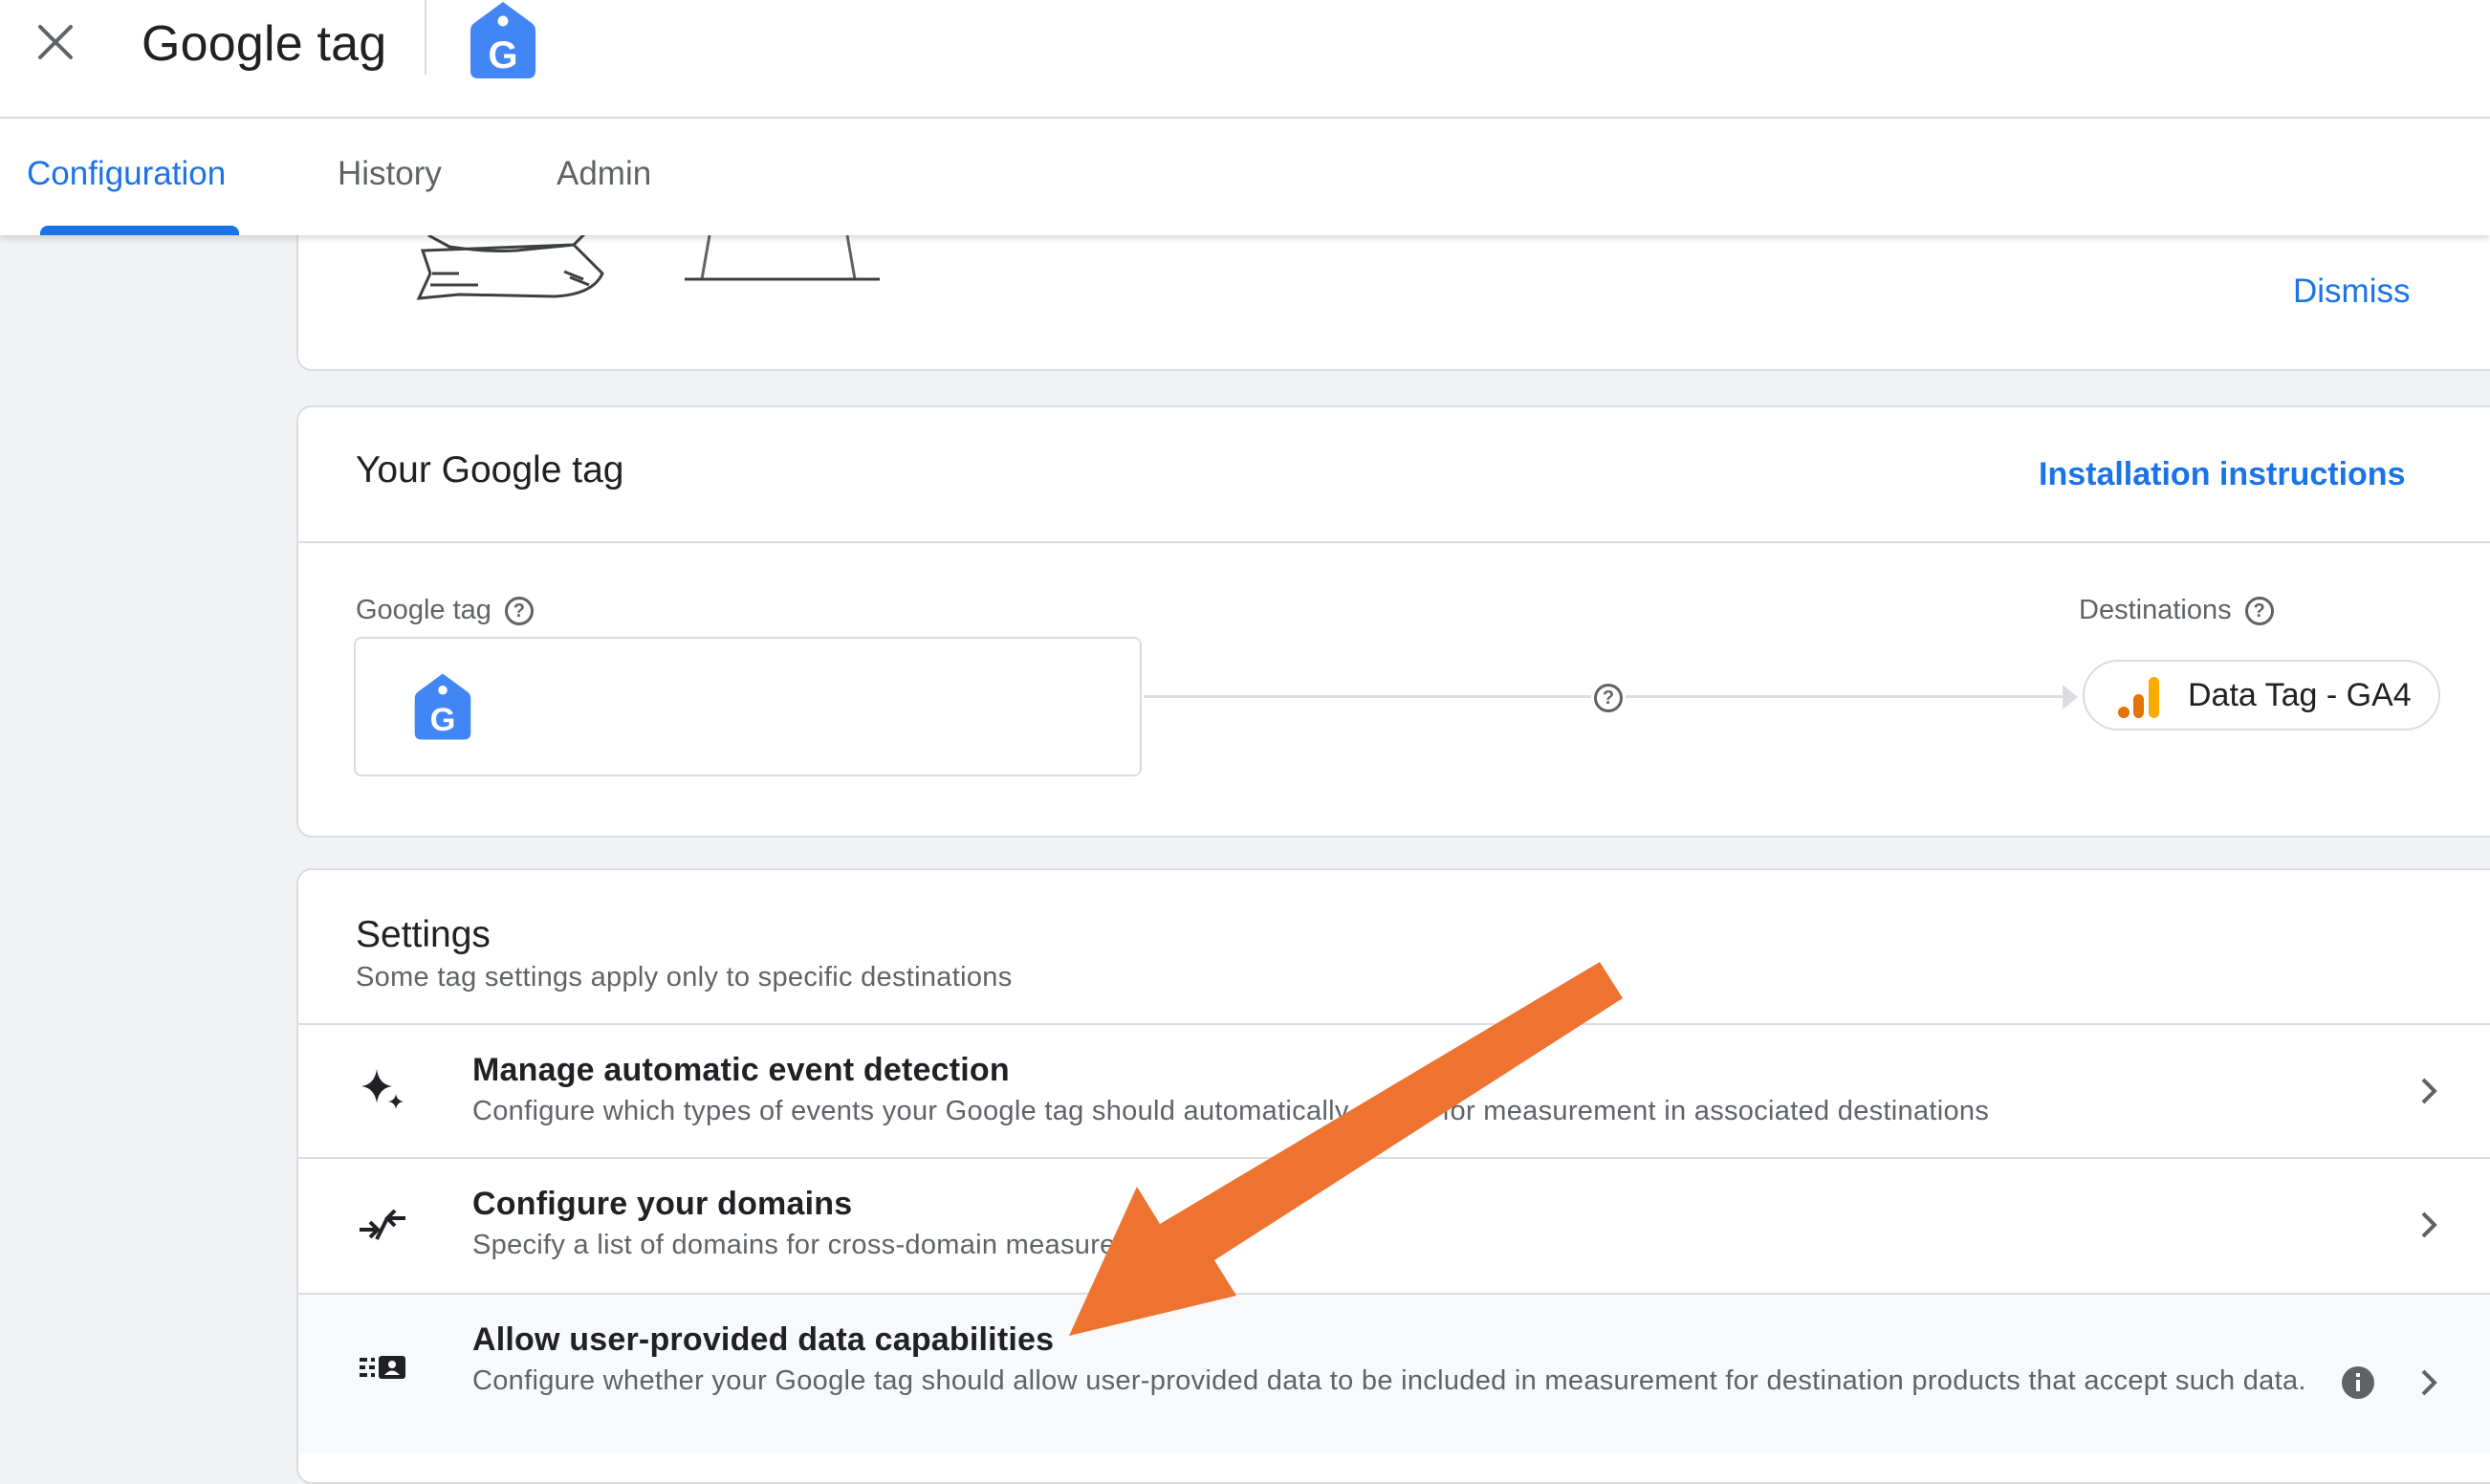 The height and width of the screenshot is (1484, 2490). Describe the element at coordinates (2300, 695) in the screenshot. I see `destination-name: Data Tag - GA4` at that location.